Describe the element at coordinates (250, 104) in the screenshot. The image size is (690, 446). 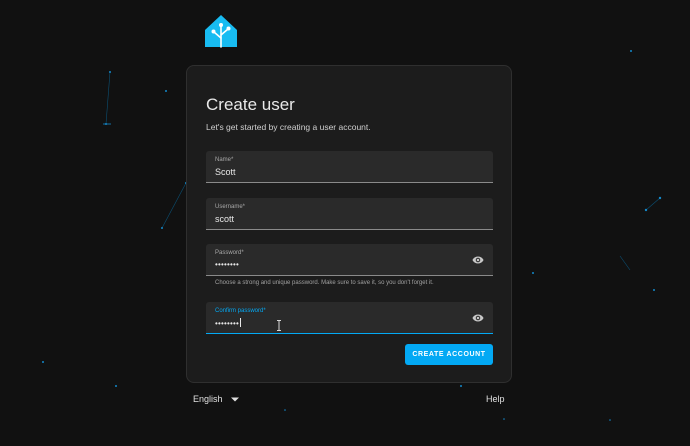
I see `page-title: Create user` at that location.